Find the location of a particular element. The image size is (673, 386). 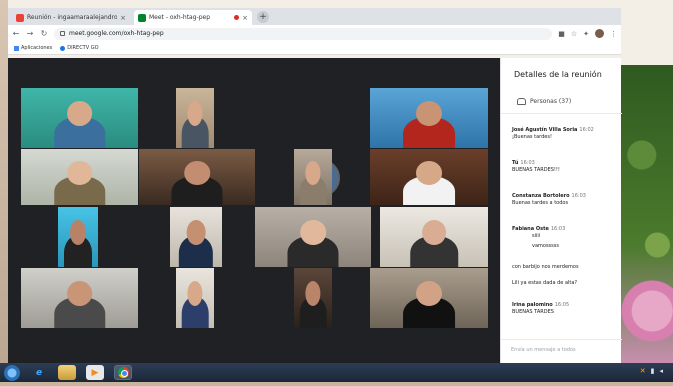

message-text: ¡Buenas tardes! is located at coordinates (532, 136).